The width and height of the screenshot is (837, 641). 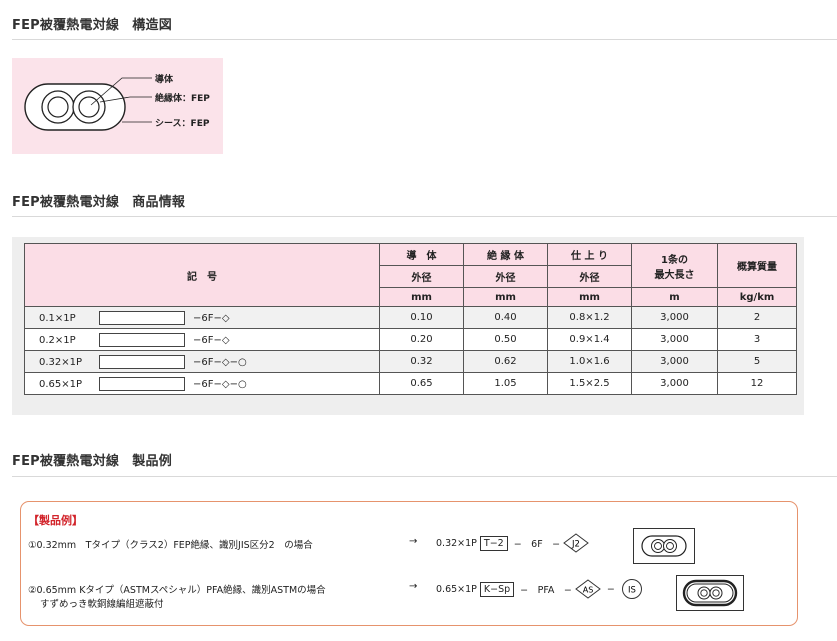 What do you see at coordinates (505, 254) in the screenshot?
I see `col-header-insulator: 絶 縁 体` at bounding box center [505, 254].